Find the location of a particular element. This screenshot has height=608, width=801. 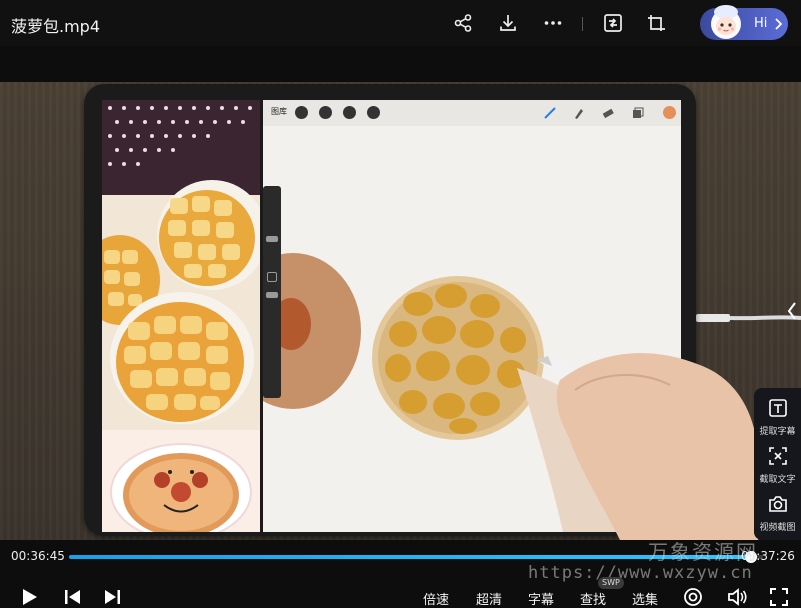

next-button is located at coordinates (112, 597).